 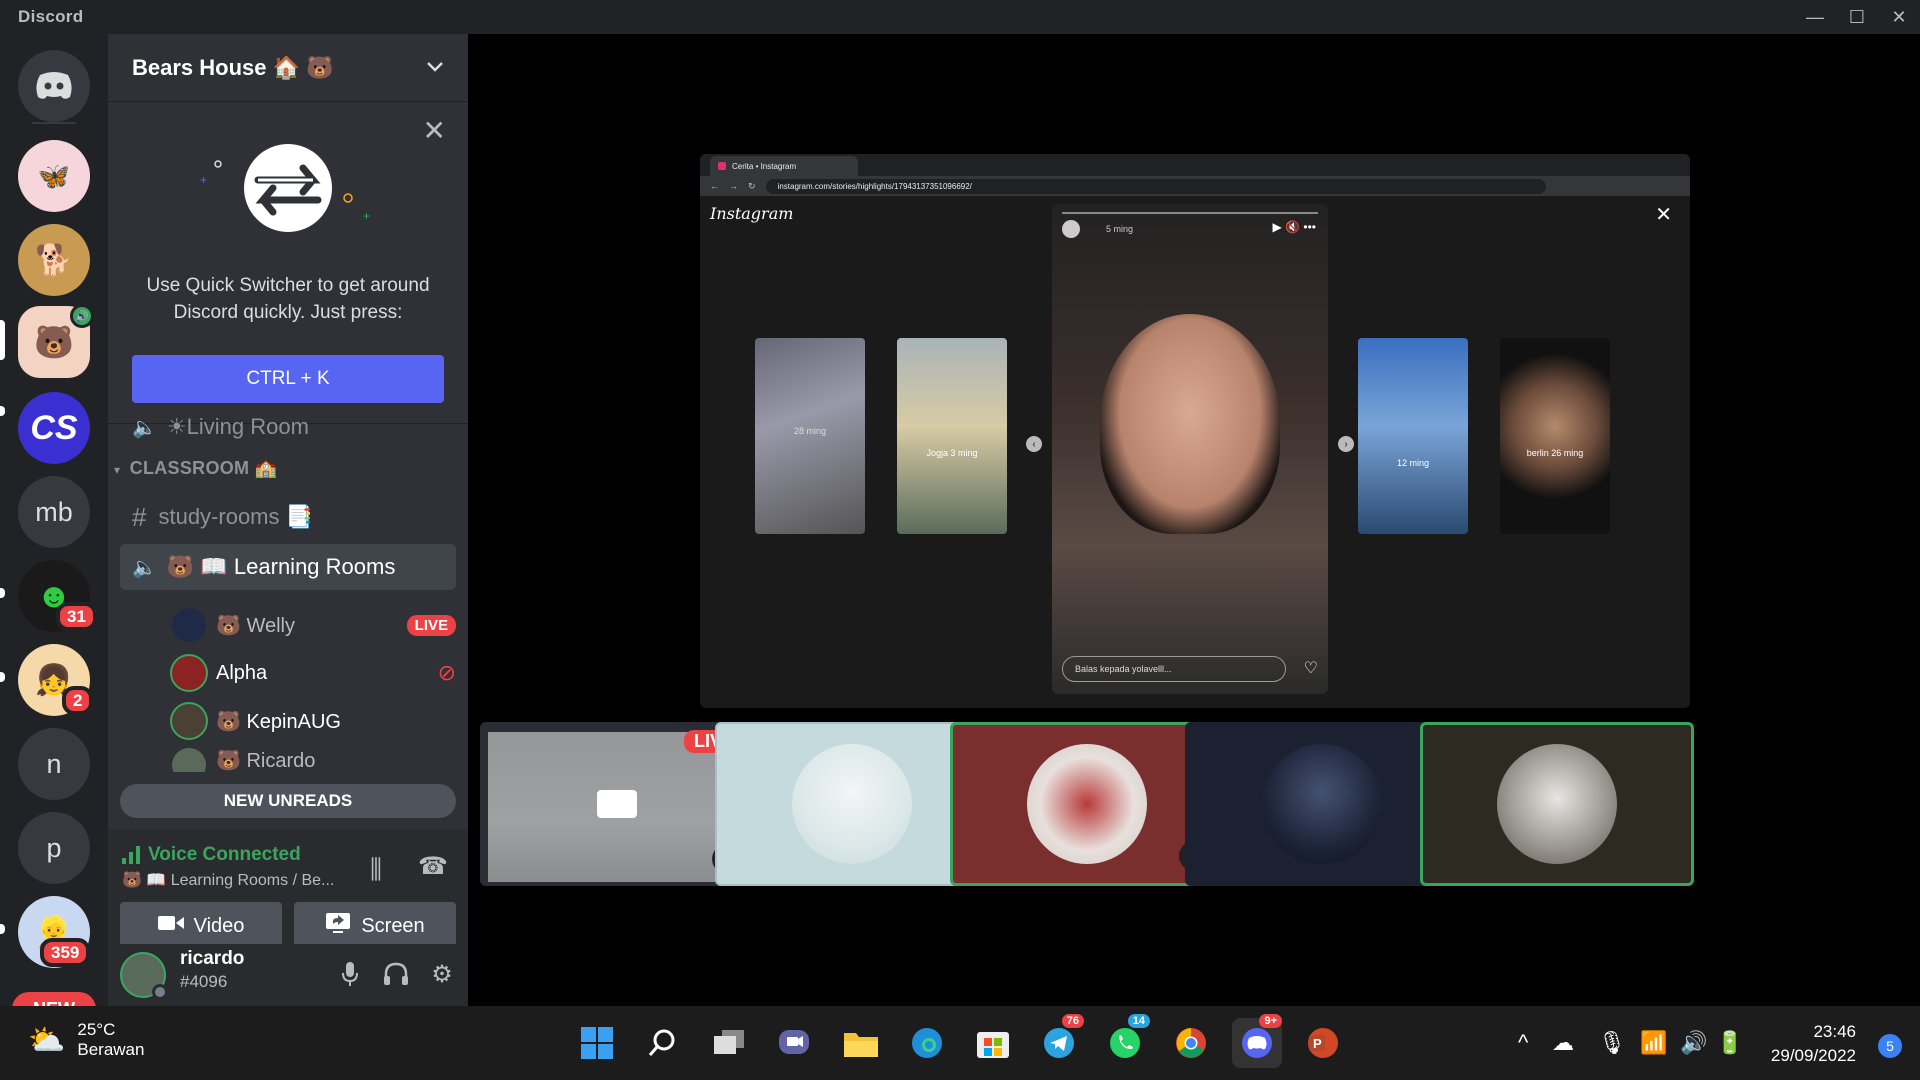 What do you see at coordinates (1257, 1041) in the screenshot?
I see `discord-taskbar-icon: 9+` at bounding box center [1257, 1041].